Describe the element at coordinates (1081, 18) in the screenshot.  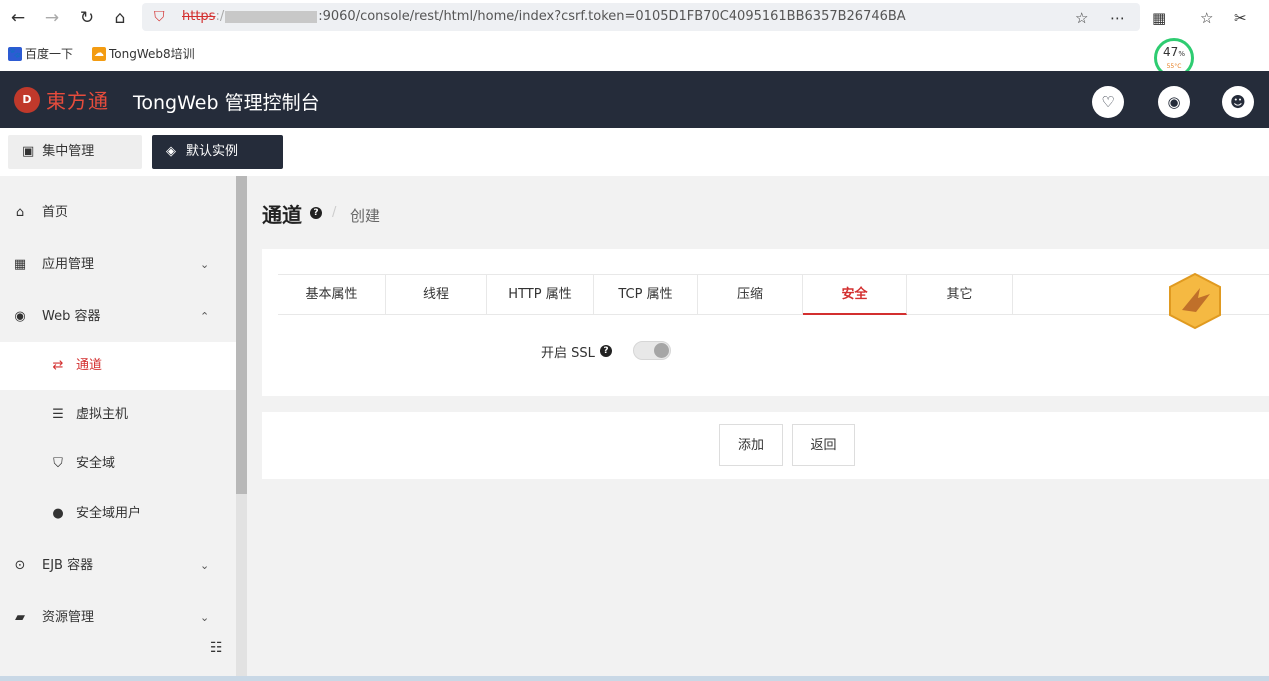
I see `star-icon: ☆` at that location.